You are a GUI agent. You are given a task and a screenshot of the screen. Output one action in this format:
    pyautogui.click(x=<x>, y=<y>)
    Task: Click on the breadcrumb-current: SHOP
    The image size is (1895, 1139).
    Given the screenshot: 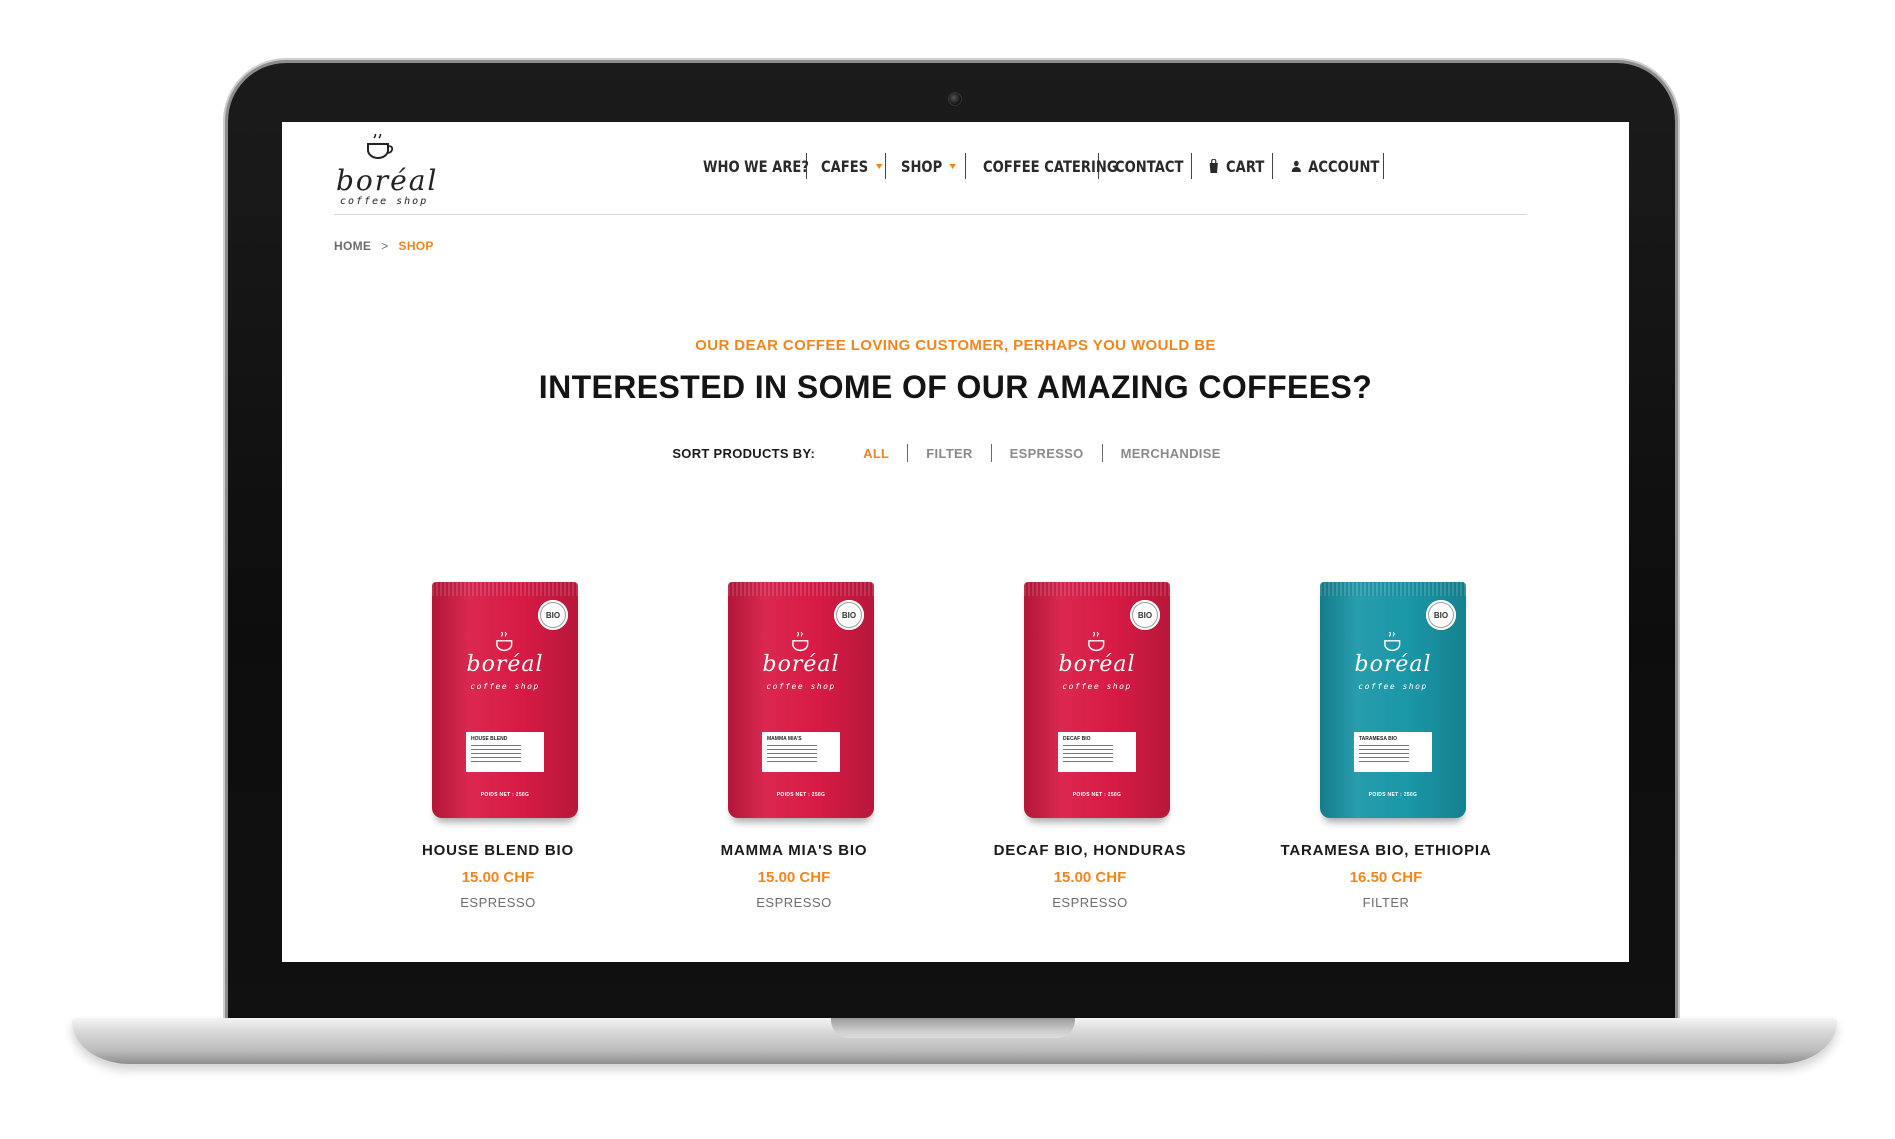 What is the action you would take?
    pyautogui.click(x=416, y=246)
    